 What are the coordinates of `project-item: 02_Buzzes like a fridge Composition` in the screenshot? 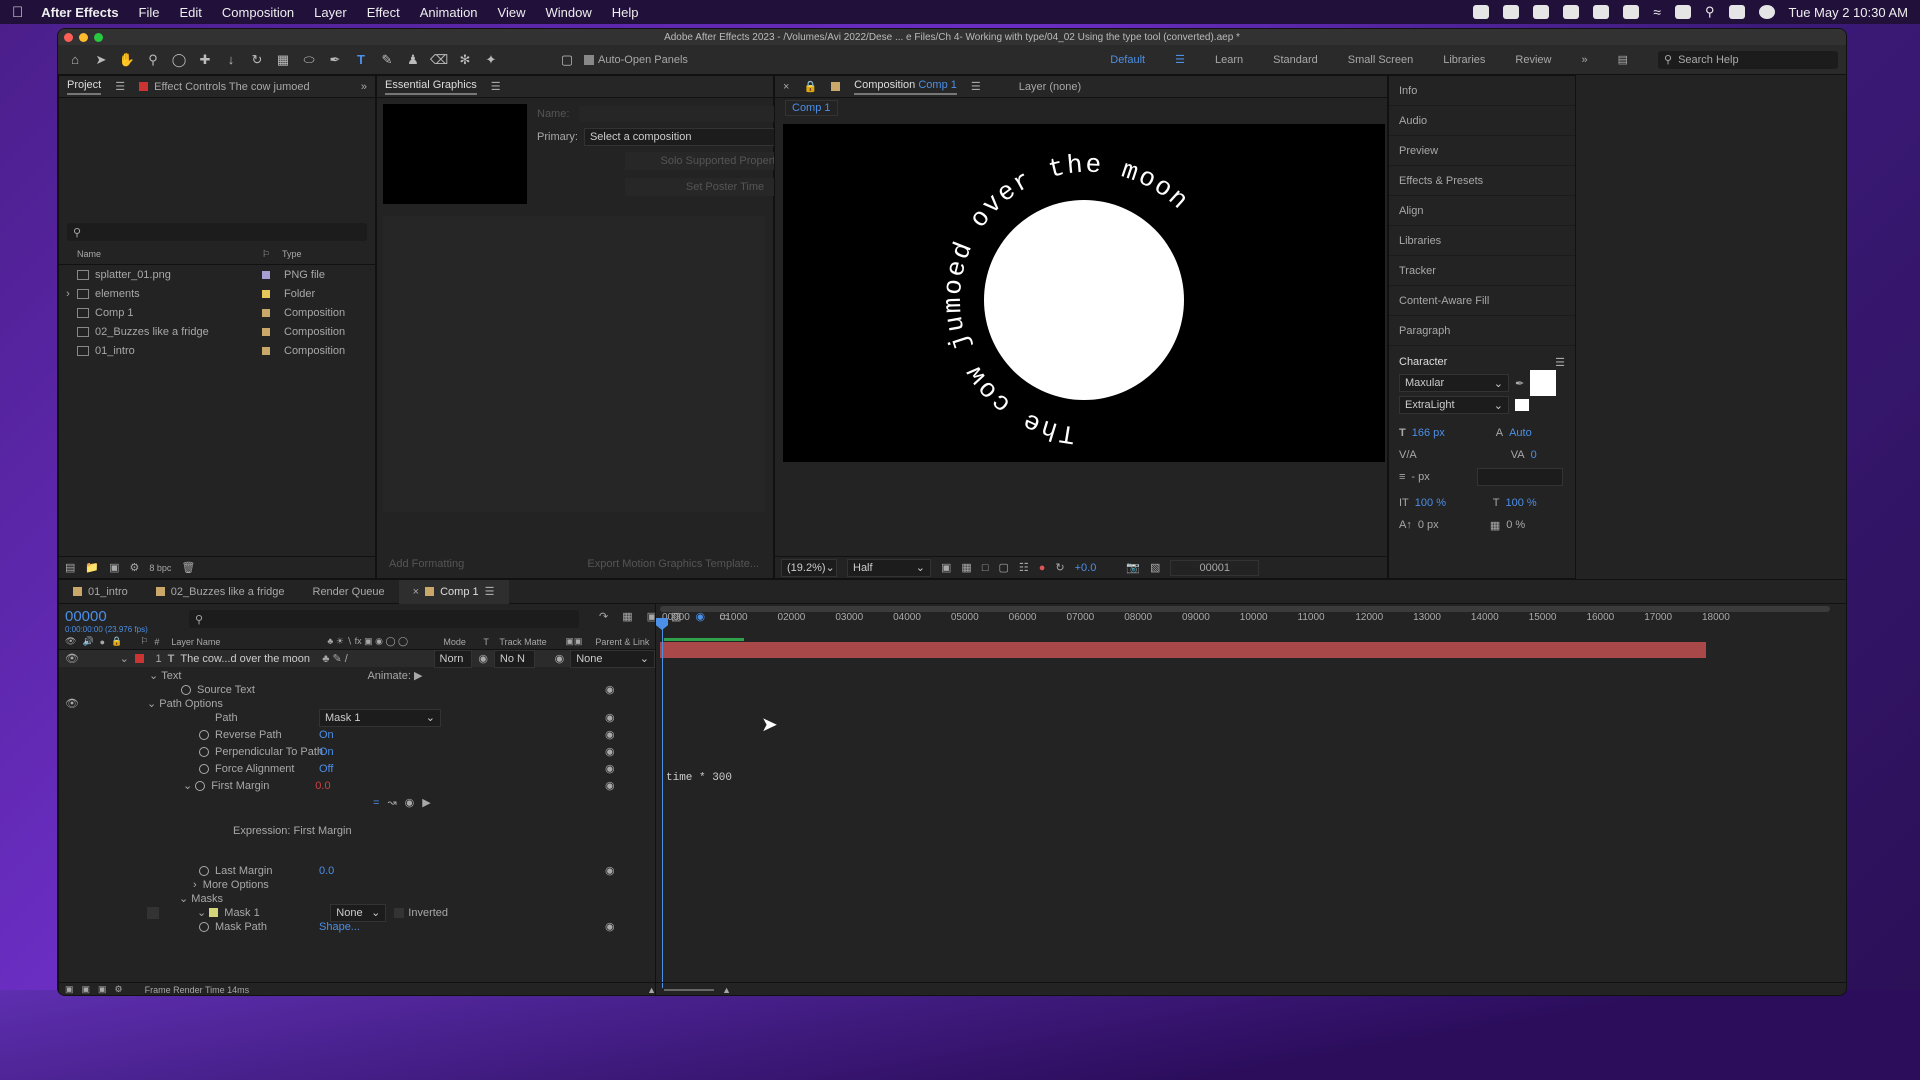 It's located at (217, 331).